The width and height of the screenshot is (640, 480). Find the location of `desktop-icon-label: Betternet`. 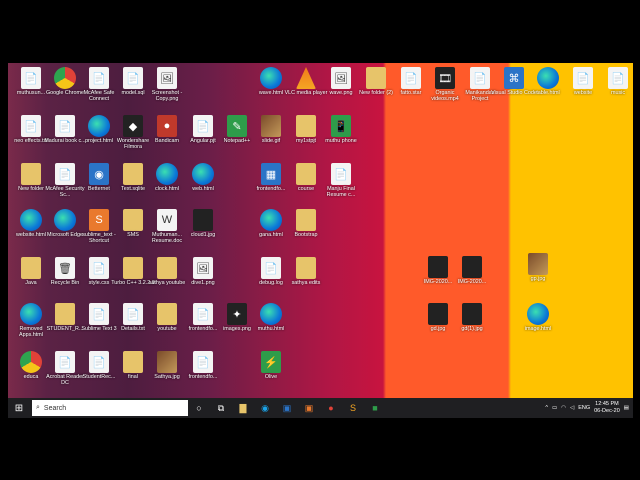

desktop-icon-label: Betternet is located at coordinates (99, 189).